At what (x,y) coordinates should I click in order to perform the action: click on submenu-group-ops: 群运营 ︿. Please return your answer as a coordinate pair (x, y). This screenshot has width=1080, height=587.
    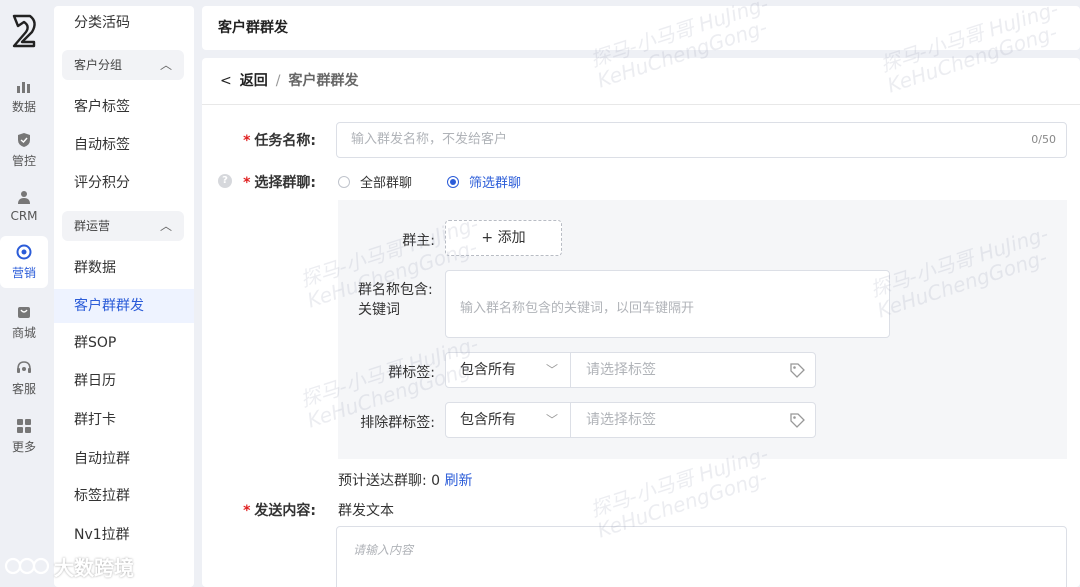
    Looking at the image, I should click on (123, 226).